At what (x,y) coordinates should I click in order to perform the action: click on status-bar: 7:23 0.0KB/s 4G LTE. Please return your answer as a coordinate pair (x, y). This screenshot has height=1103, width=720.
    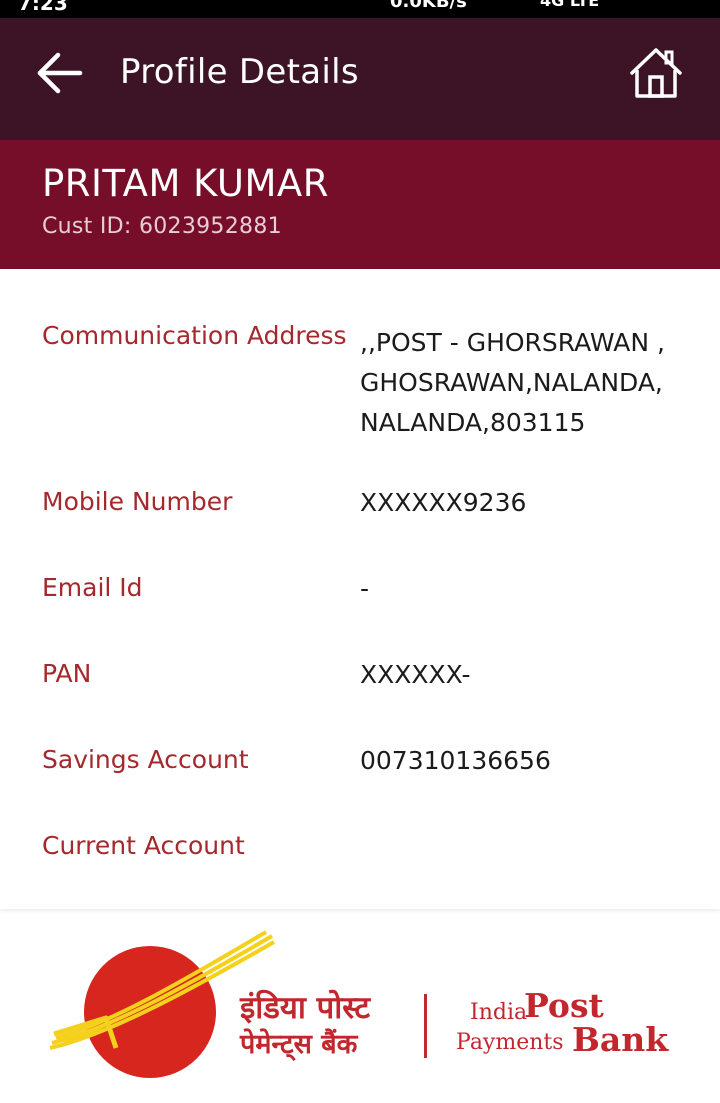
    Looking at the image, I should click on (360, 9).